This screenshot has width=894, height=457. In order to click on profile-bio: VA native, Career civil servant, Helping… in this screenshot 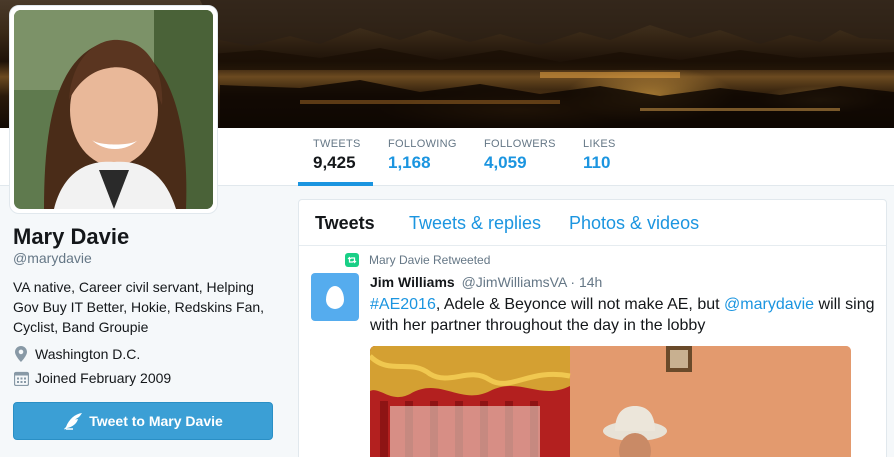, I will do `click(139, 307)`.